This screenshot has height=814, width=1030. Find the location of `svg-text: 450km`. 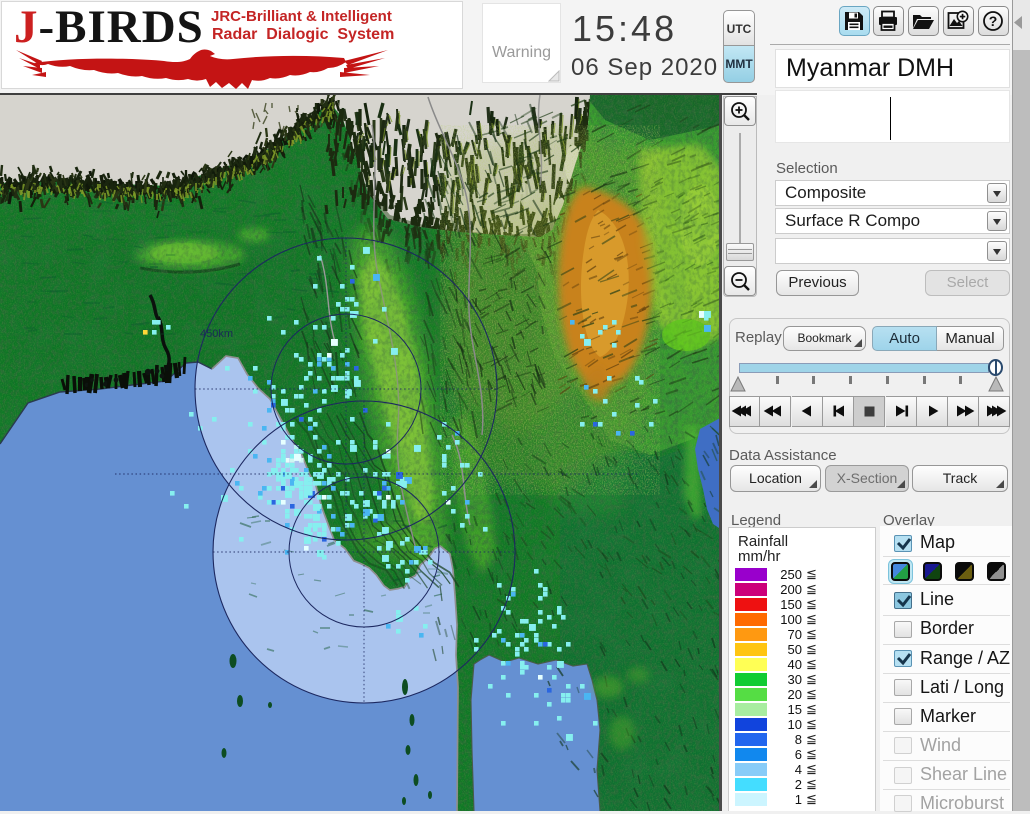

svg-text: 450km is located at coordinates (216, 334).